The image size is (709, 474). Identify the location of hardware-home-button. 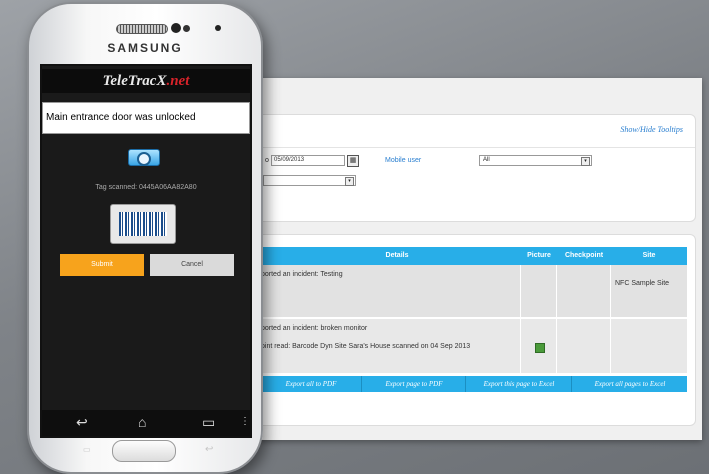
(144, 451).